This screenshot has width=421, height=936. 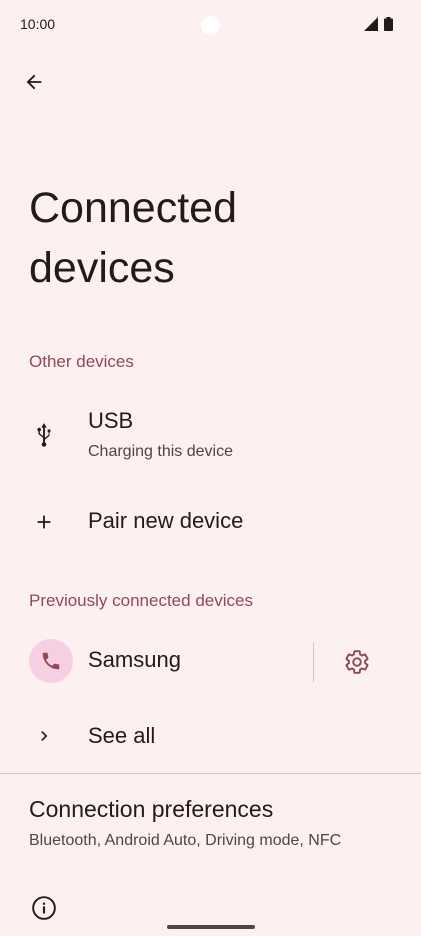 I want to click on status-bar: 10:00, so click(x=210, y=24).